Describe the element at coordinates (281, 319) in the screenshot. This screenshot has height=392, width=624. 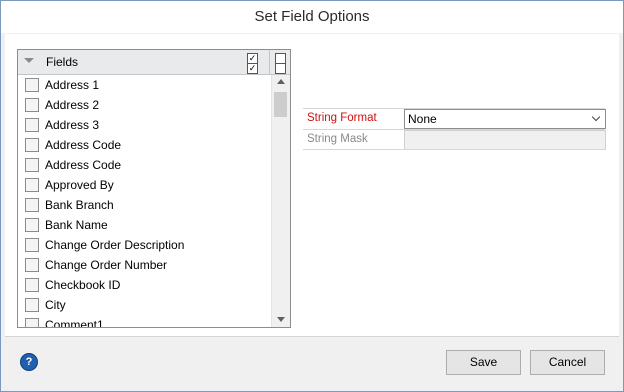
I see `scroll-down-icon` at that location.